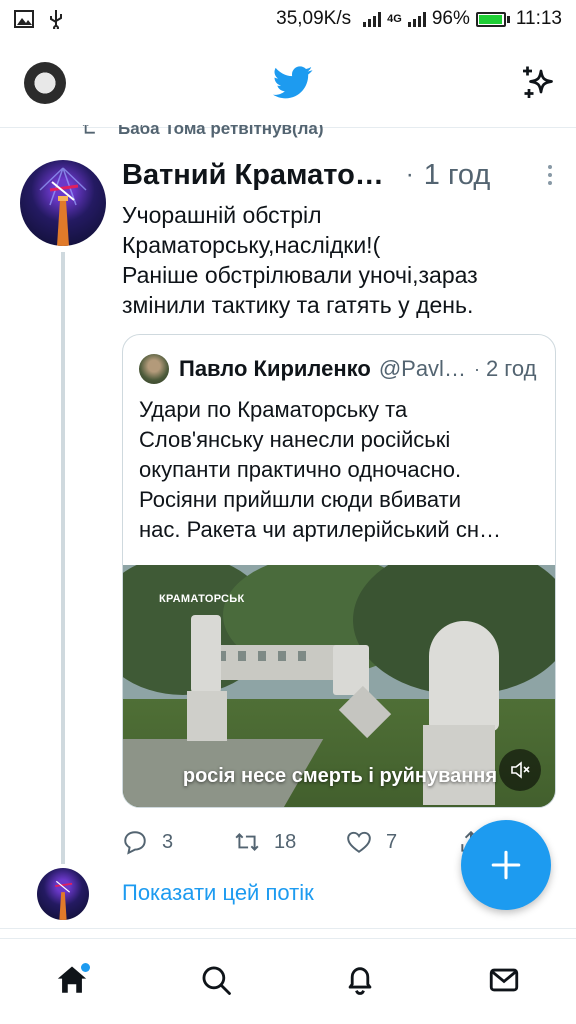 The height and width of the screenshot is (1024, 576). I want to click on statue-left, so click(206, 654).